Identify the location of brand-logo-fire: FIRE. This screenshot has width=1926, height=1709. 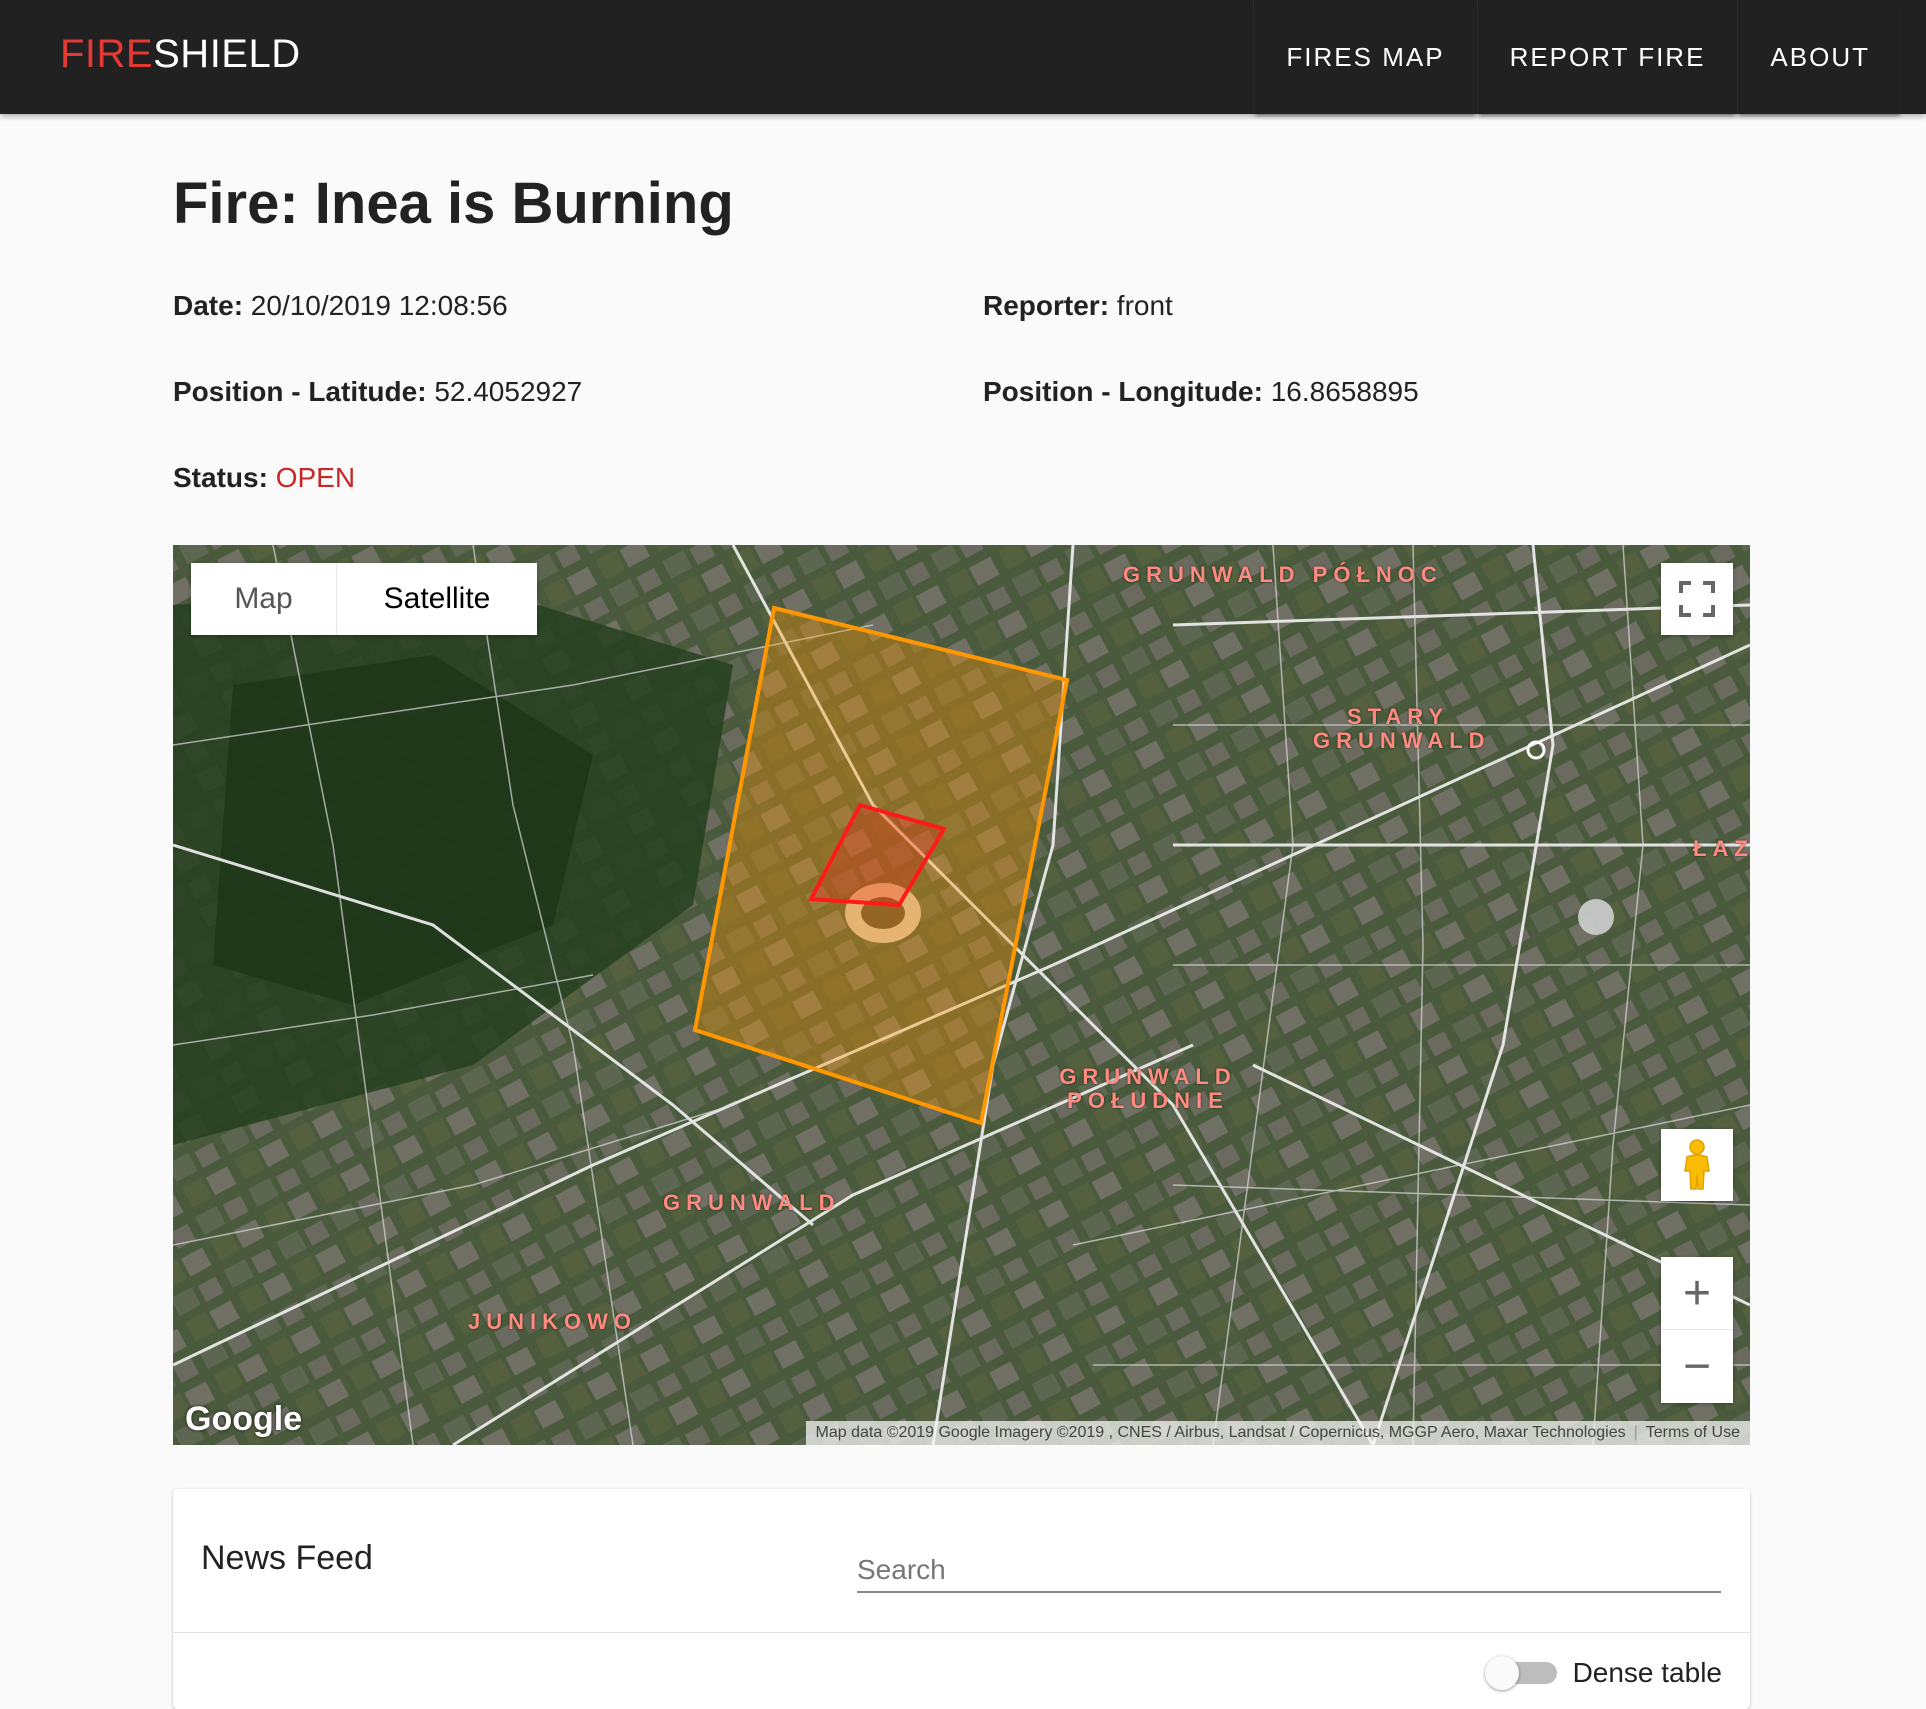
(107, 54).